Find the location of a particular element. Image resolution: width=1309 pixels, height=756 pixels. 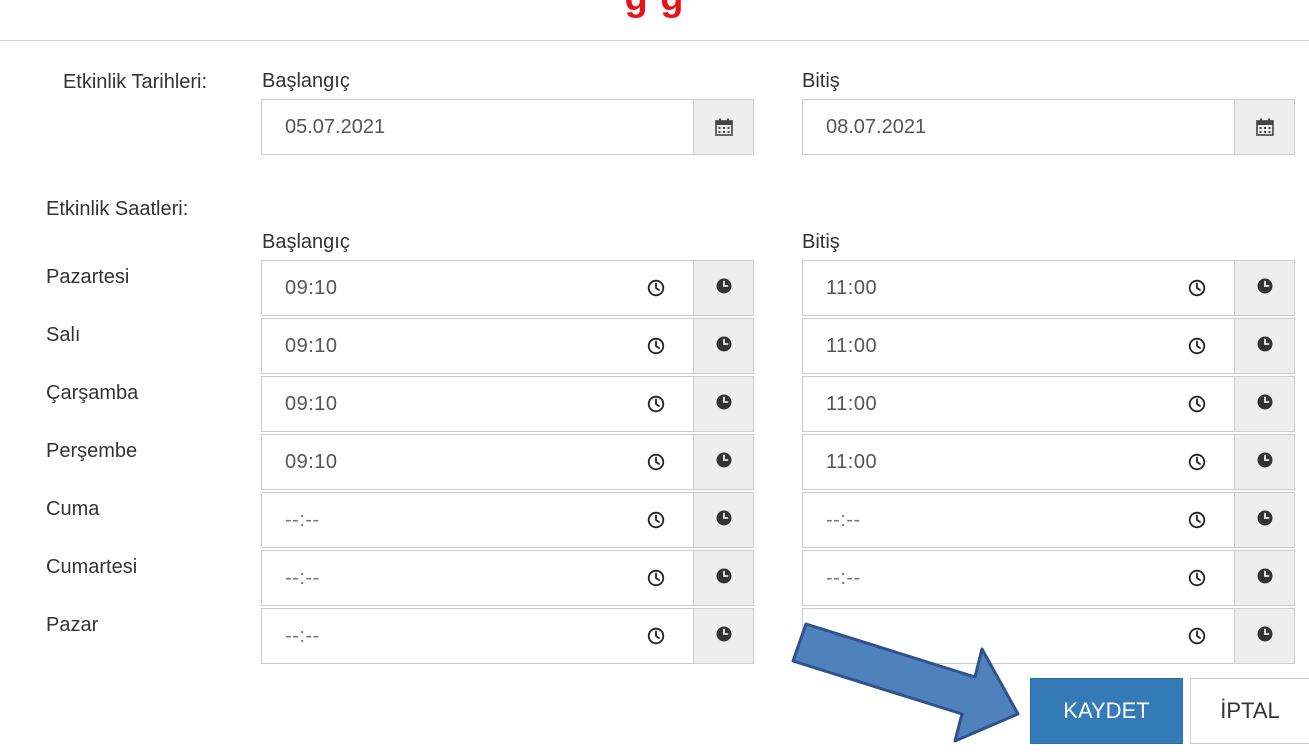

day-label: Çarşamba is located at coordinates (92, 393).